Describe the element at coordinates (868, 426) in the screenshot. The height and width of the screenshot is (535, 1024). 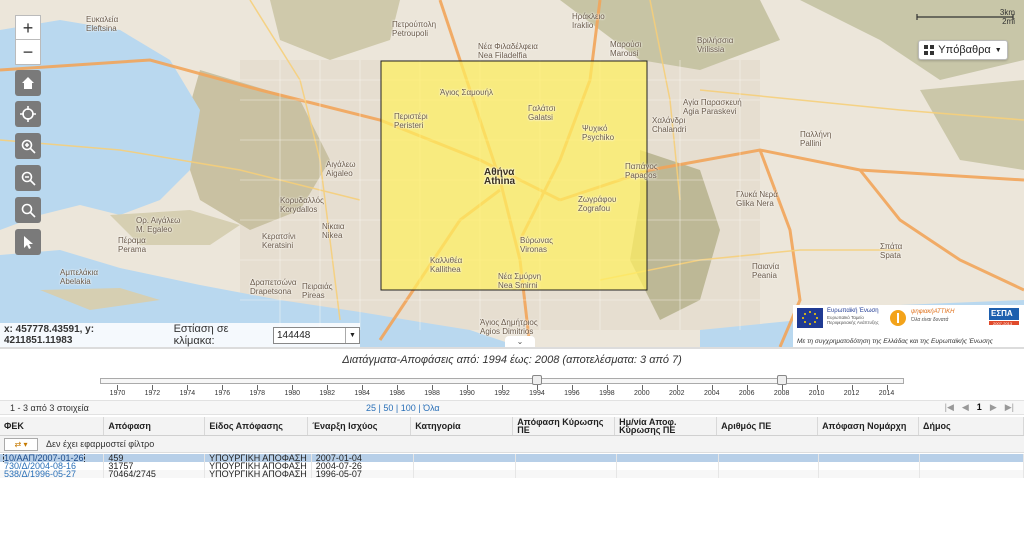
I see `column-header-nomarxis: Απόφαση Νομάρχη` at that location.